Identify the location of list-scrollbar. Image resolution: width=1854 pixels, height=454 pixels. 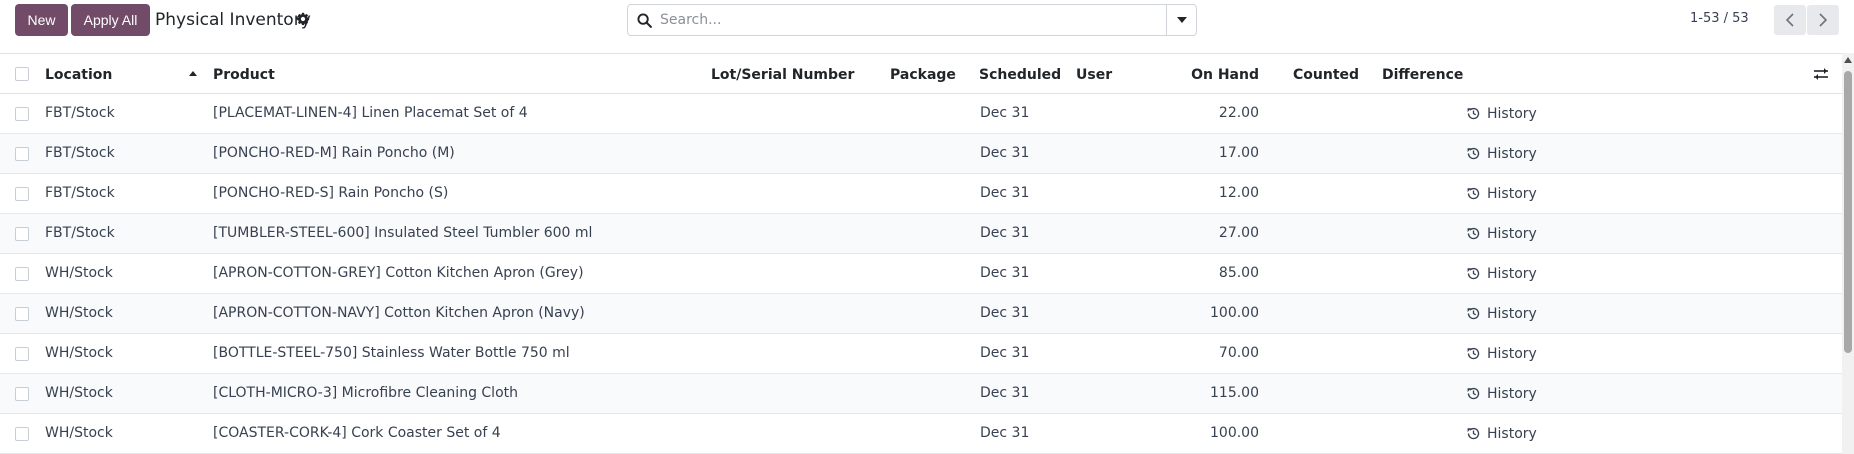
(1848, 253).